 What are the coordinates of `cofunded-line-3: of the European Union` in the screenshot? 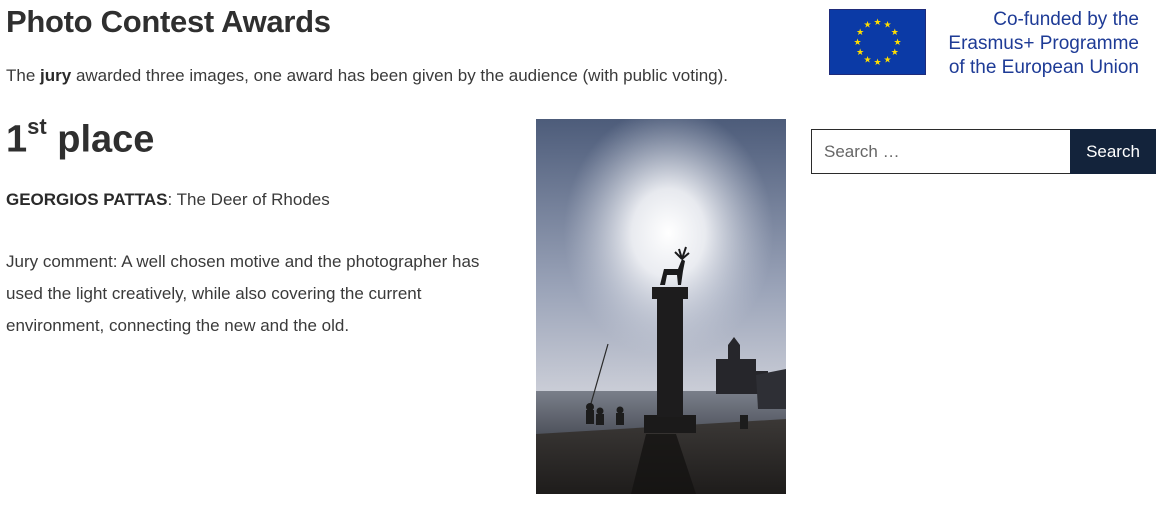 It's located at (1043, 67).